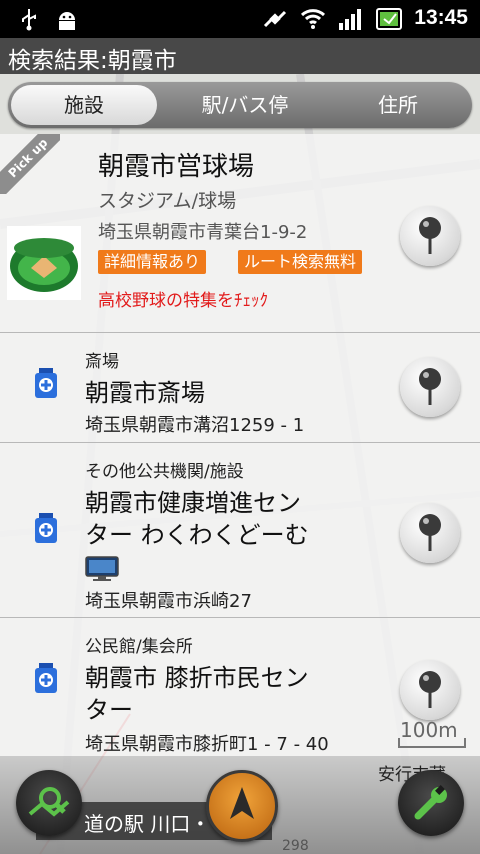 Image resolution: width=480 pixels, height=854 pixels. What do you see at coordinates (145, 393) in the screenshot?
I see `result-name: 朝霞市斎場` at bounding box center [145, 393].